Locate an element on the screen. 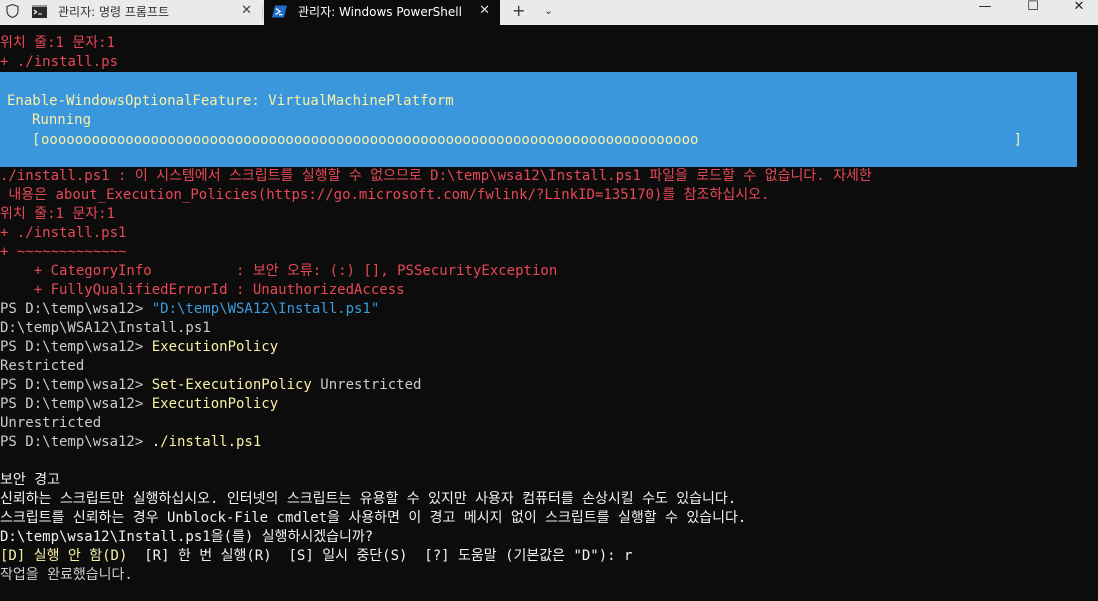 This screenshot has height=601, width=1098. user-answer: r is located at coordinates (628, 556).